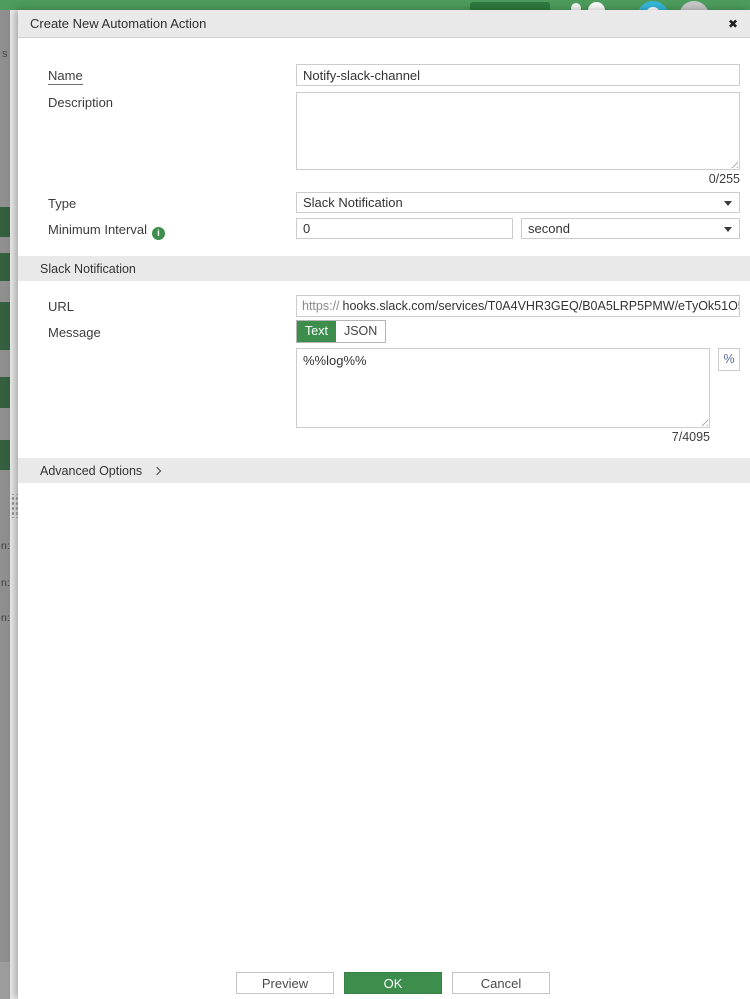  I want to click on dialog-footer: Preview OK Cancel, so click(384, 983).